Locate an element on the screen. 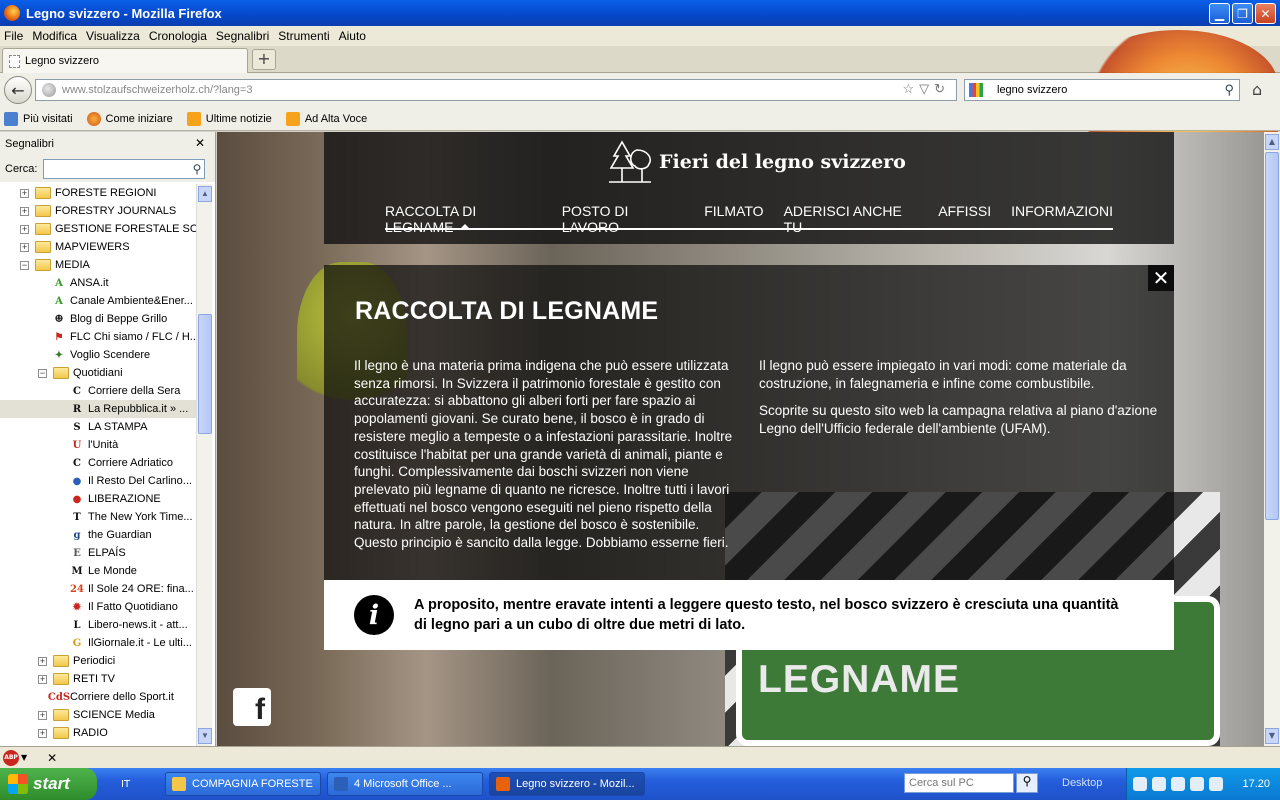 The height and width of the screenshot is (800, 1280). bookmark-tree-item: + RETI TV is located at coordinates (98, 679).